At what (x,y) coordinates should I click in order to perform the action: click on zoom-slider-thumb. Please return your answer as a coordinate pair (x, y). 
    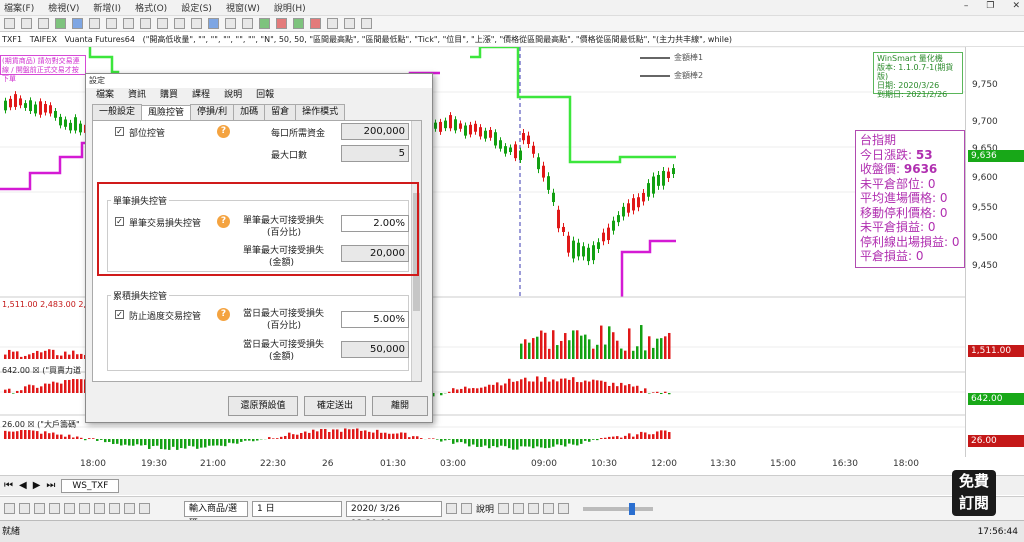
    Looking at the image, I should click on (632, 508).